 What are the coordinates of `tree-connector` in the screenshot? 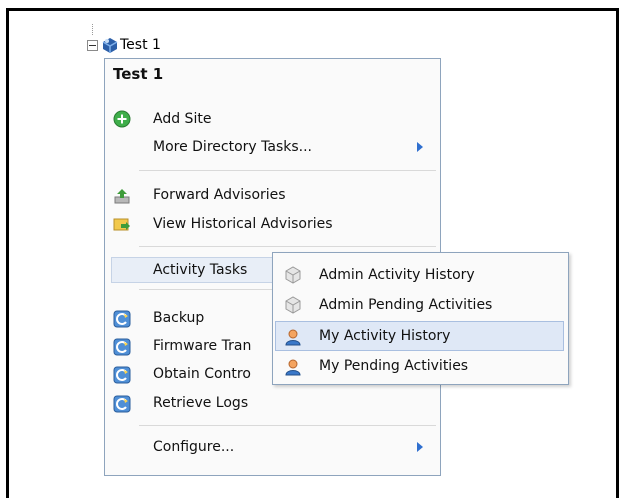 It's located at (92, 29).